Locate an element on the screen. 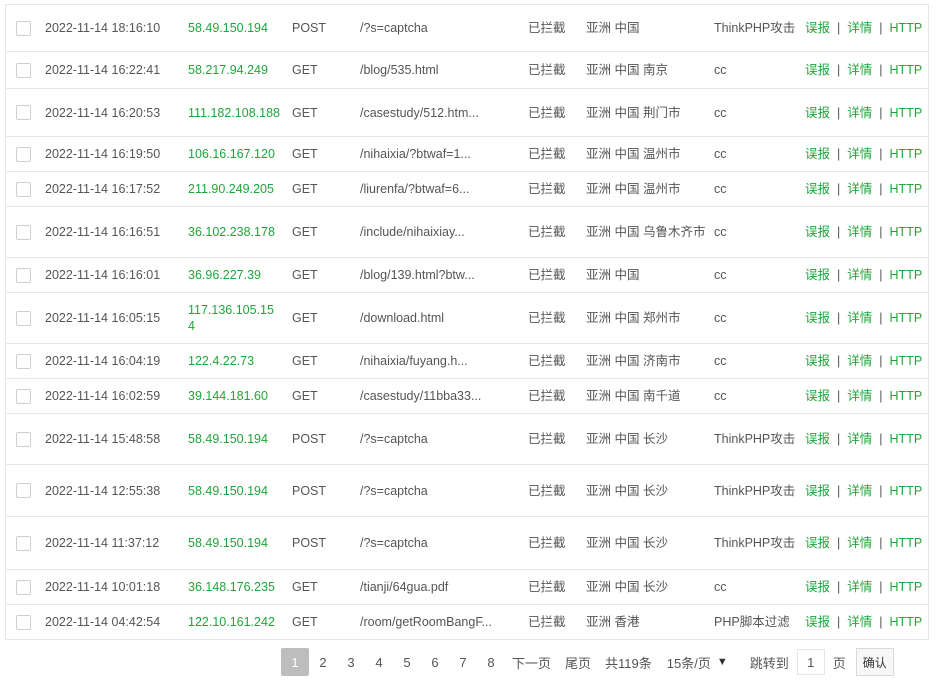 Image resolution: width=941 pixels, height=693 pixels. last-page-button: 尾页 is located at coordinates (578, 662).